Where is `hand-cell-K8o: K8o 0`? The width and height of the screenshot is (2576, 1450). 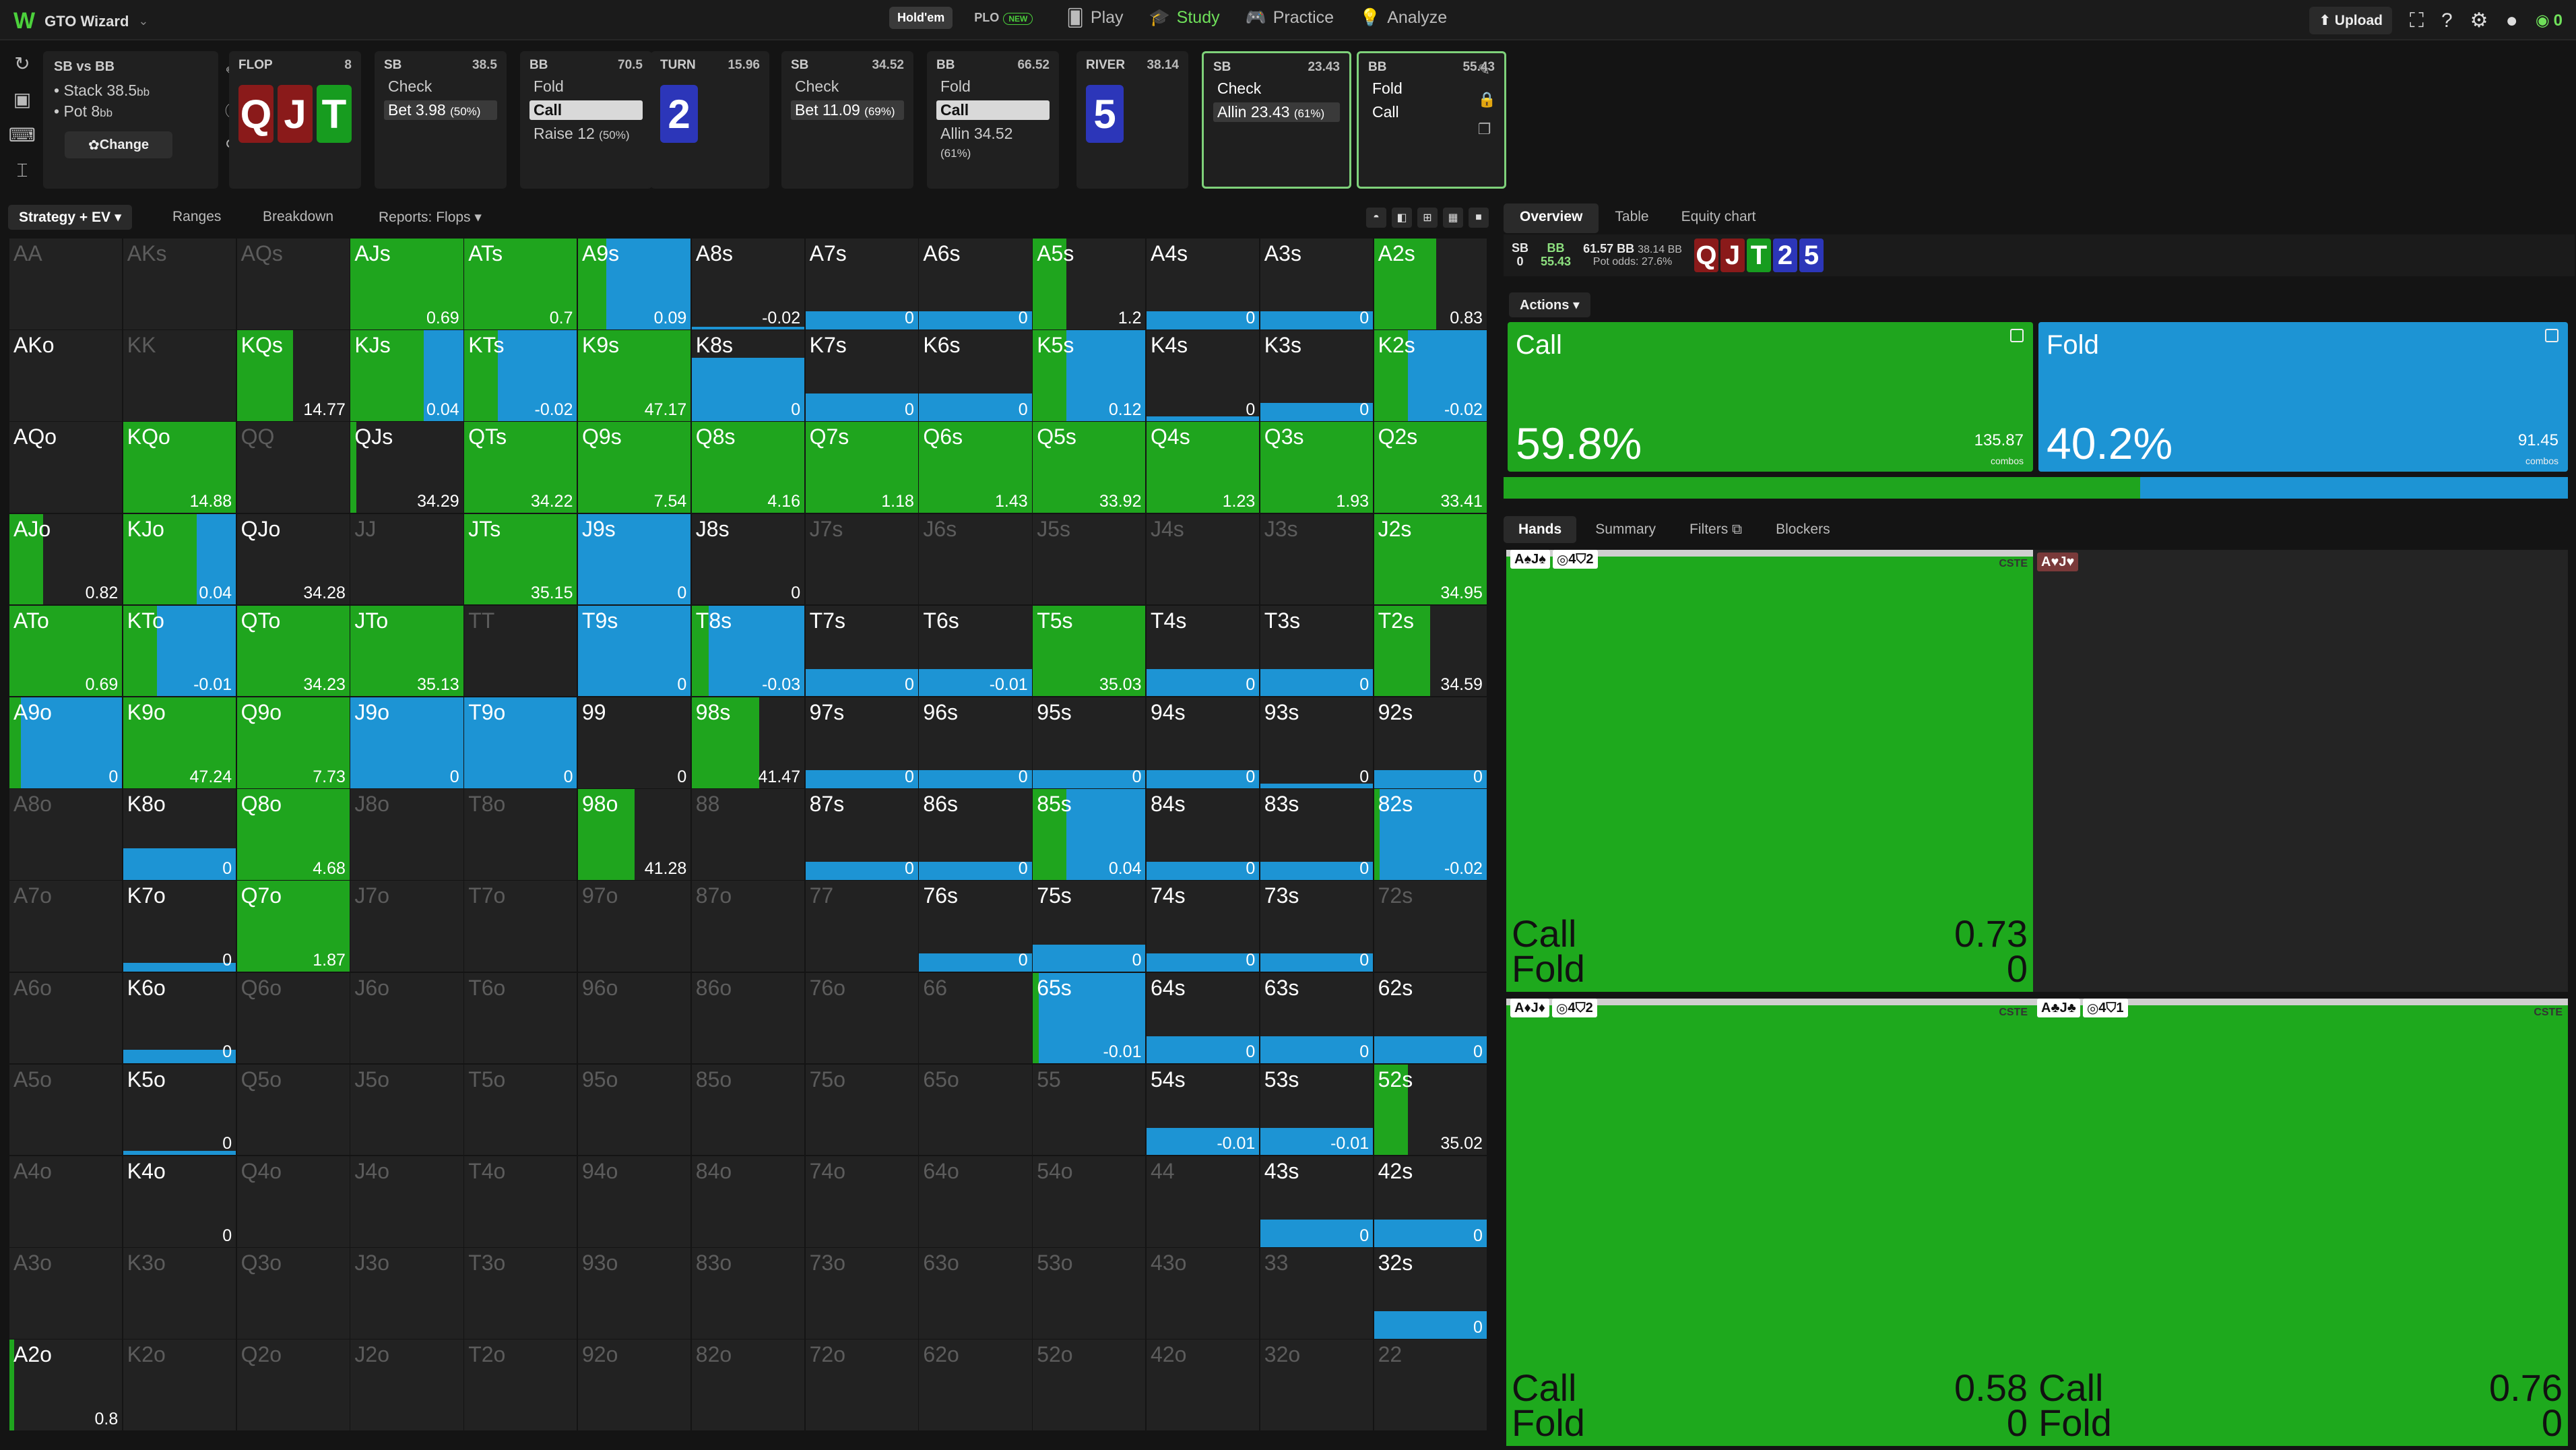
hand-cell-K8o: K8o 0 is located at coordinates (180, 834).